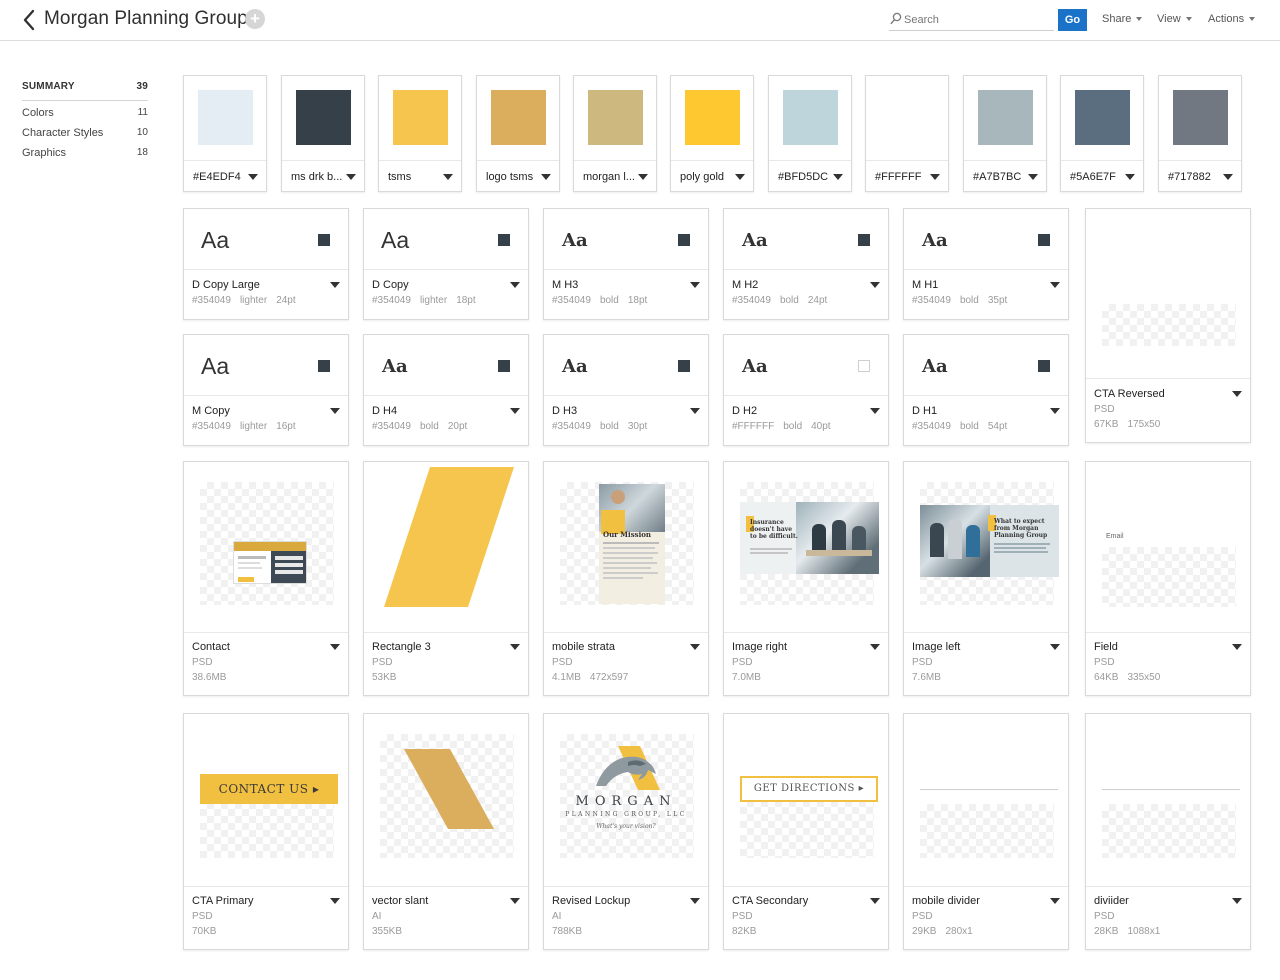  What do you see at coordinates (1072, 20) in the screenshot?
I see `go-button: Go` at bounding box center [1072, 20].